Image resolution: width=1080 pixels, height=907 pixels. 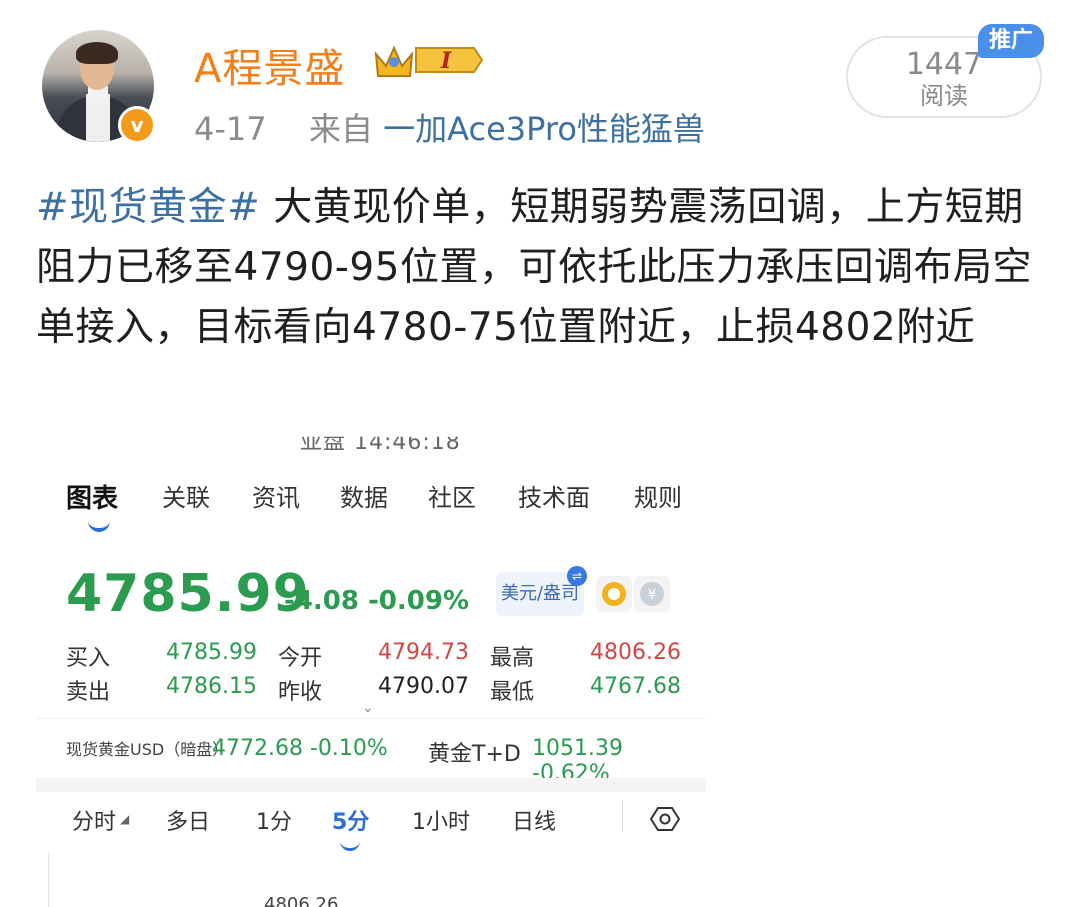 What do you see at coordinates (300, 748) in the screenshot?
I see `related-1-value: 4772.68 -0.10%` at bounding box center [300, 748].